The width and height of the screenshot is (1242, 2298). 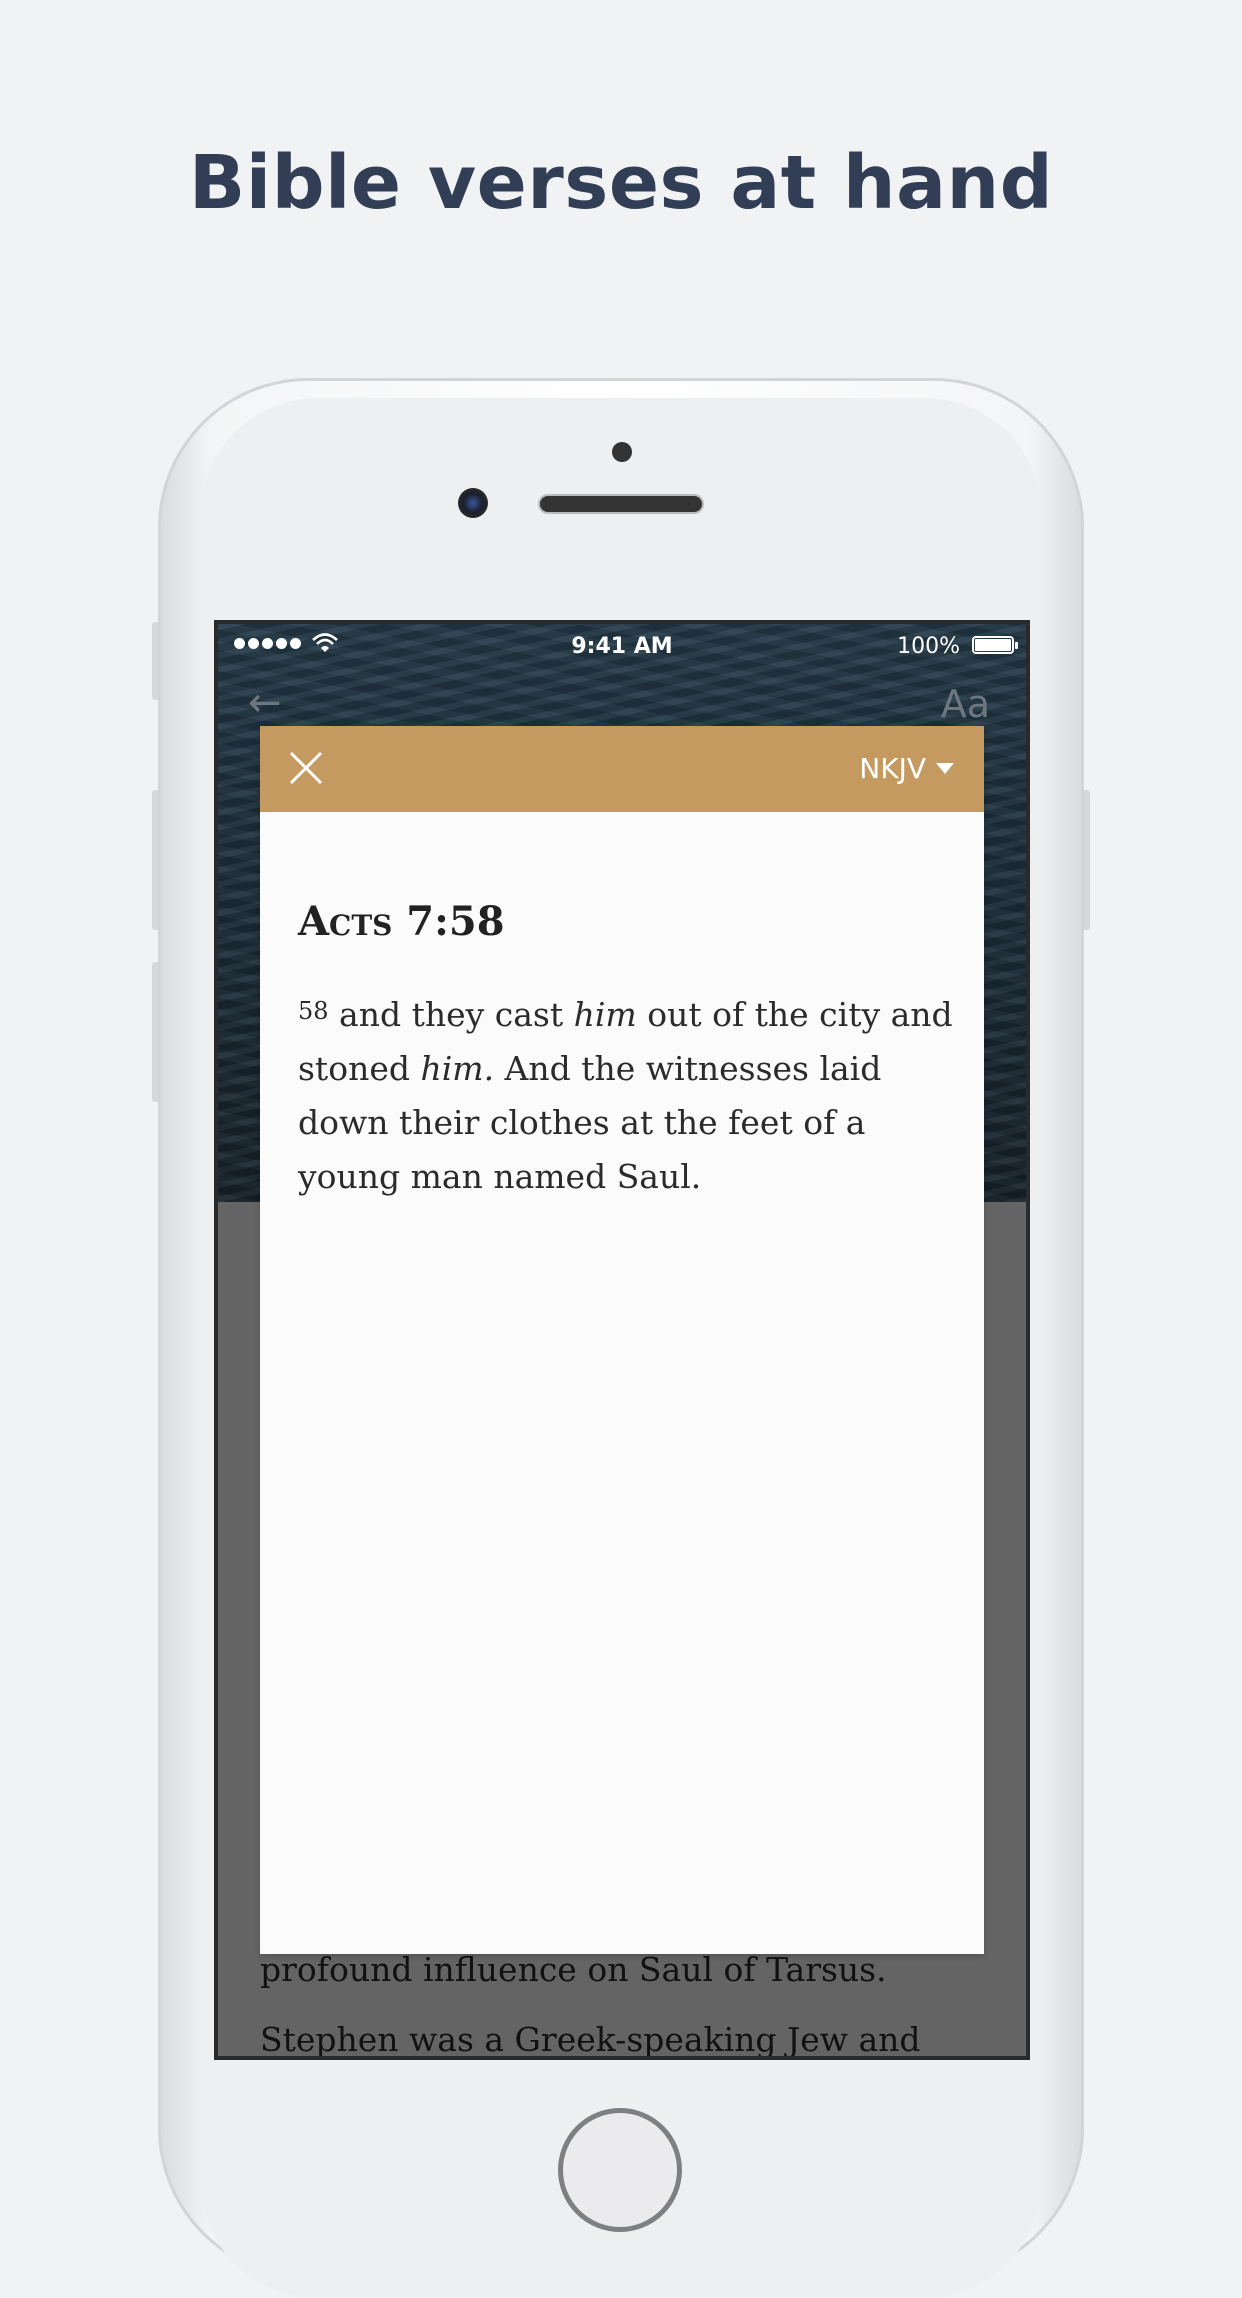 I want to click on arrow-left-icon: ←, so click(x=265, y=703).